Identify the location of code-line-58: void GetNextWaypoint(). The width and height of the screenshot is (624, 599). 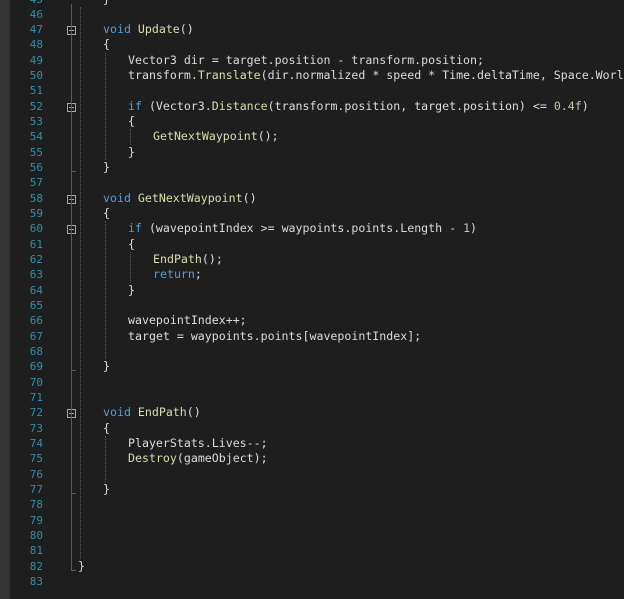
(180, 198).